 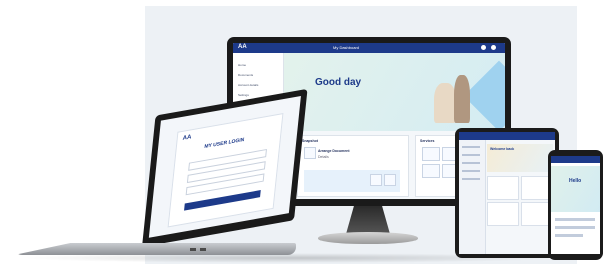 What do you see at coordinates (507, 136) in the screenshot?
I see `tablet-top-bar` at bounding box center [507, 136].